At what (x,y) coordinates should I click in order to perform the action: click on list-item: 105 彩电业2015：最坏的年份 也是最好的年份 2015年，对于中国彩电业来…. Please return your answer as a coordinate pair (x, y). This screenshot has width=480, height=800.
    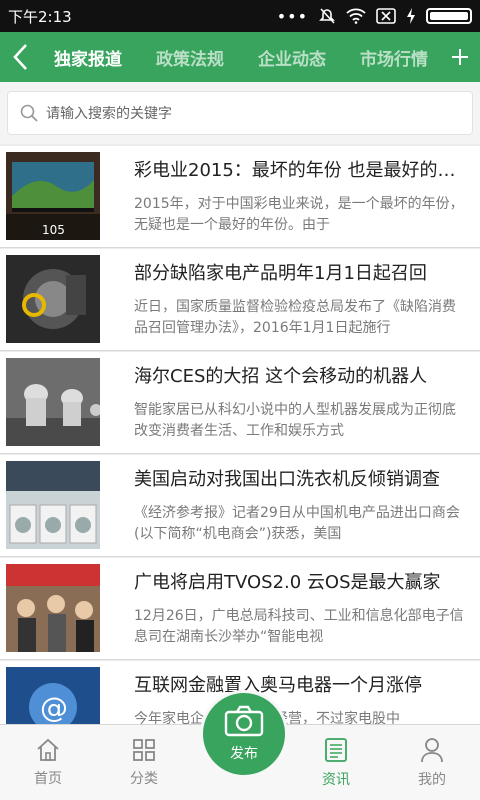
    Looking at the image, I should click on (240, 197).